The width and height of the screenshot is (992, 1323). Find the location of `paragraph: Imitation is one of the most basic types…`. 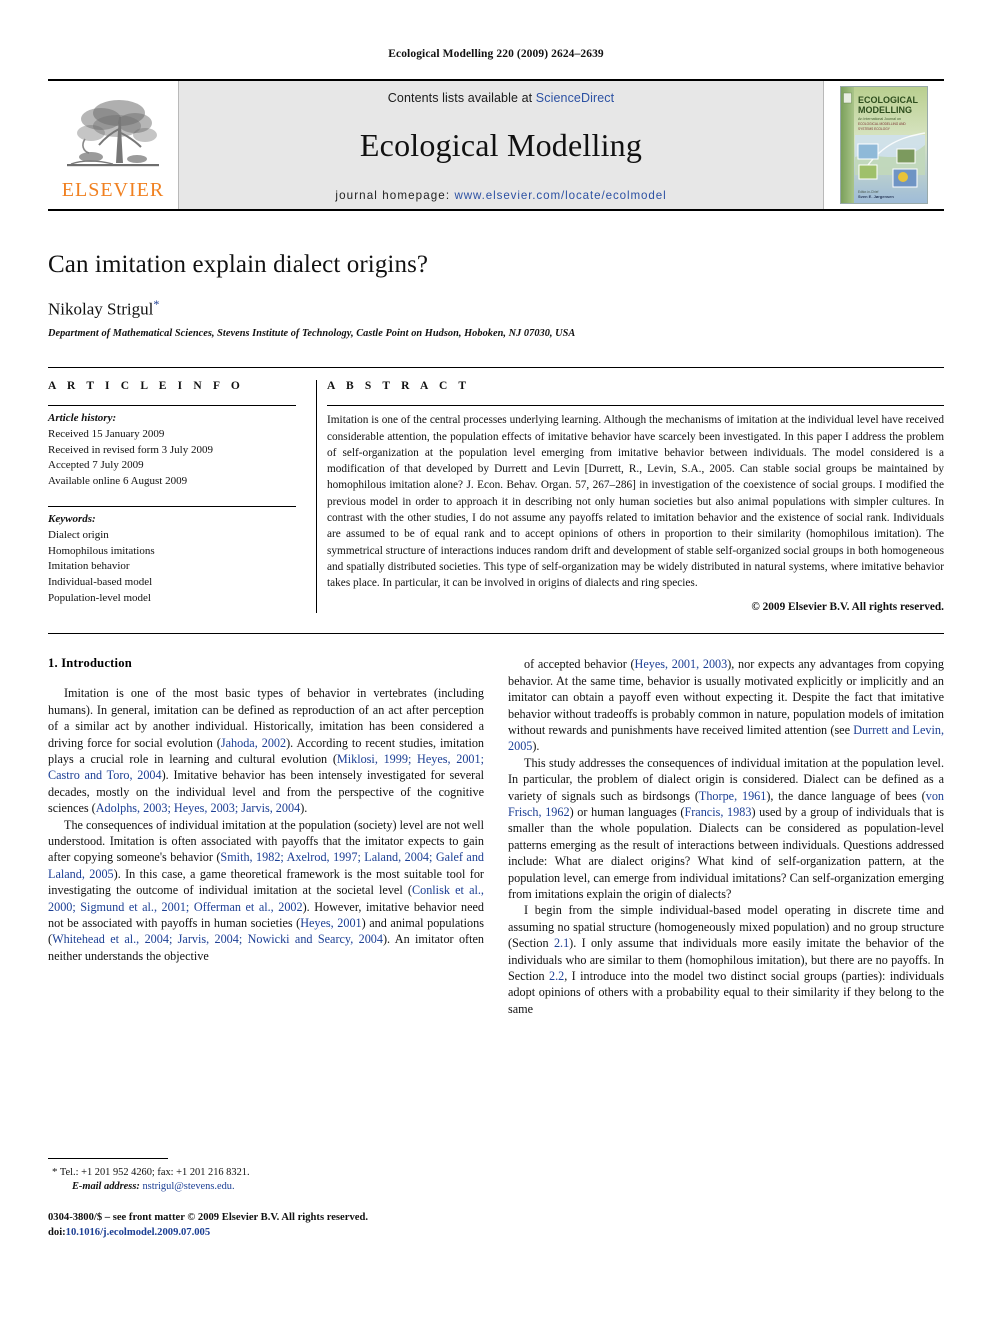

paragraph: Imitation is one of the most basic types… is located at coordinates (266, 751).